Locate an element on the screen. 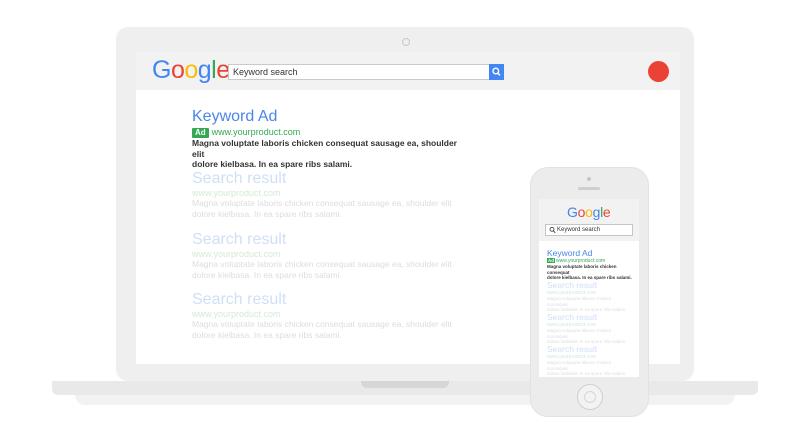  home-button-icon is located at coordinates (590, 397).